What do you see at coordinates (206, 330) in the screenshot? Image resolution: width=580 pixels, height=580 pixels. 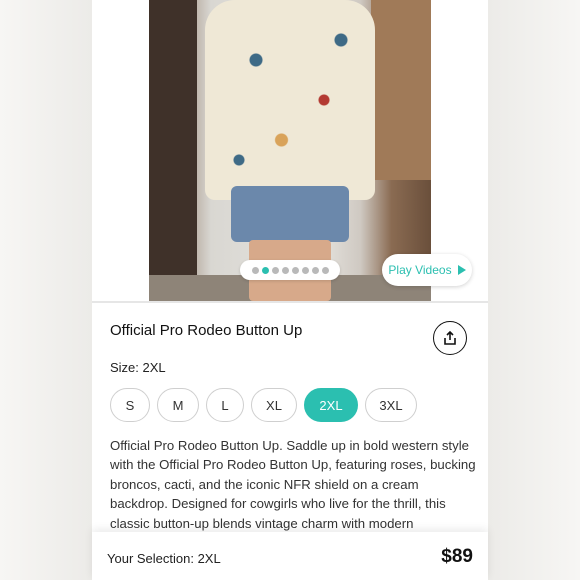 I see `product-title: Official Pro Rodeo Button Up` at bounding box center [206, 330].